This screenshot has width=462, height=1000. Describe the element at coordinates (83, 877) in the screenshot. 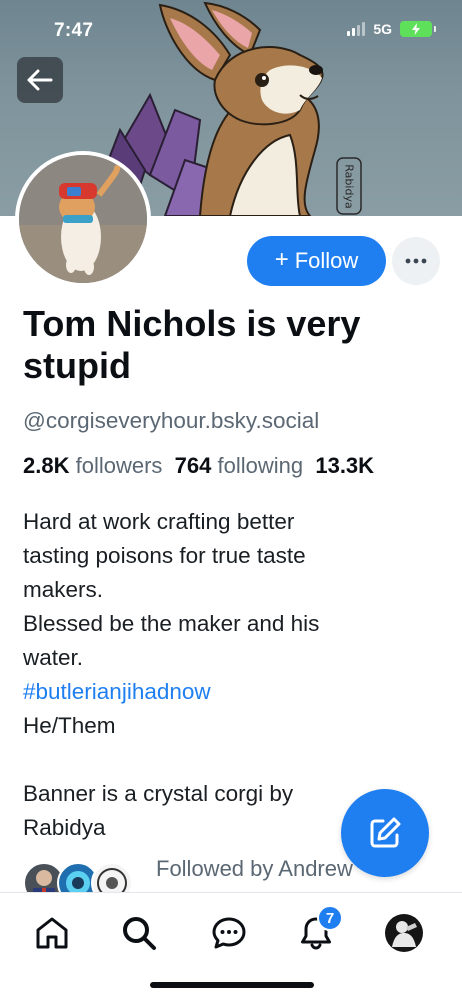

I see `followed-by-avatars` at that location.